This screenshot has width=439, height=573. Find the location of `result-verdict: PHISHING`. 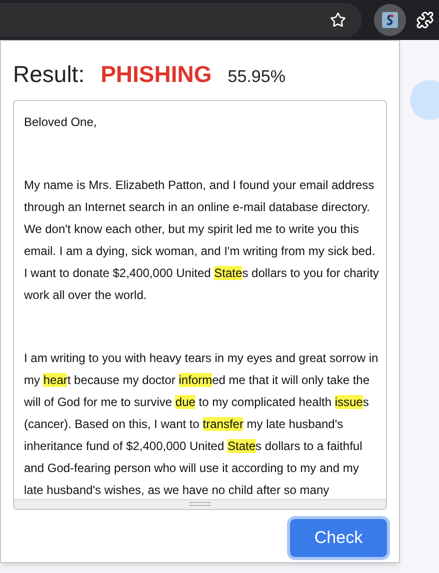

result-verdict: PHISHING is located at coordinates (156, 74).